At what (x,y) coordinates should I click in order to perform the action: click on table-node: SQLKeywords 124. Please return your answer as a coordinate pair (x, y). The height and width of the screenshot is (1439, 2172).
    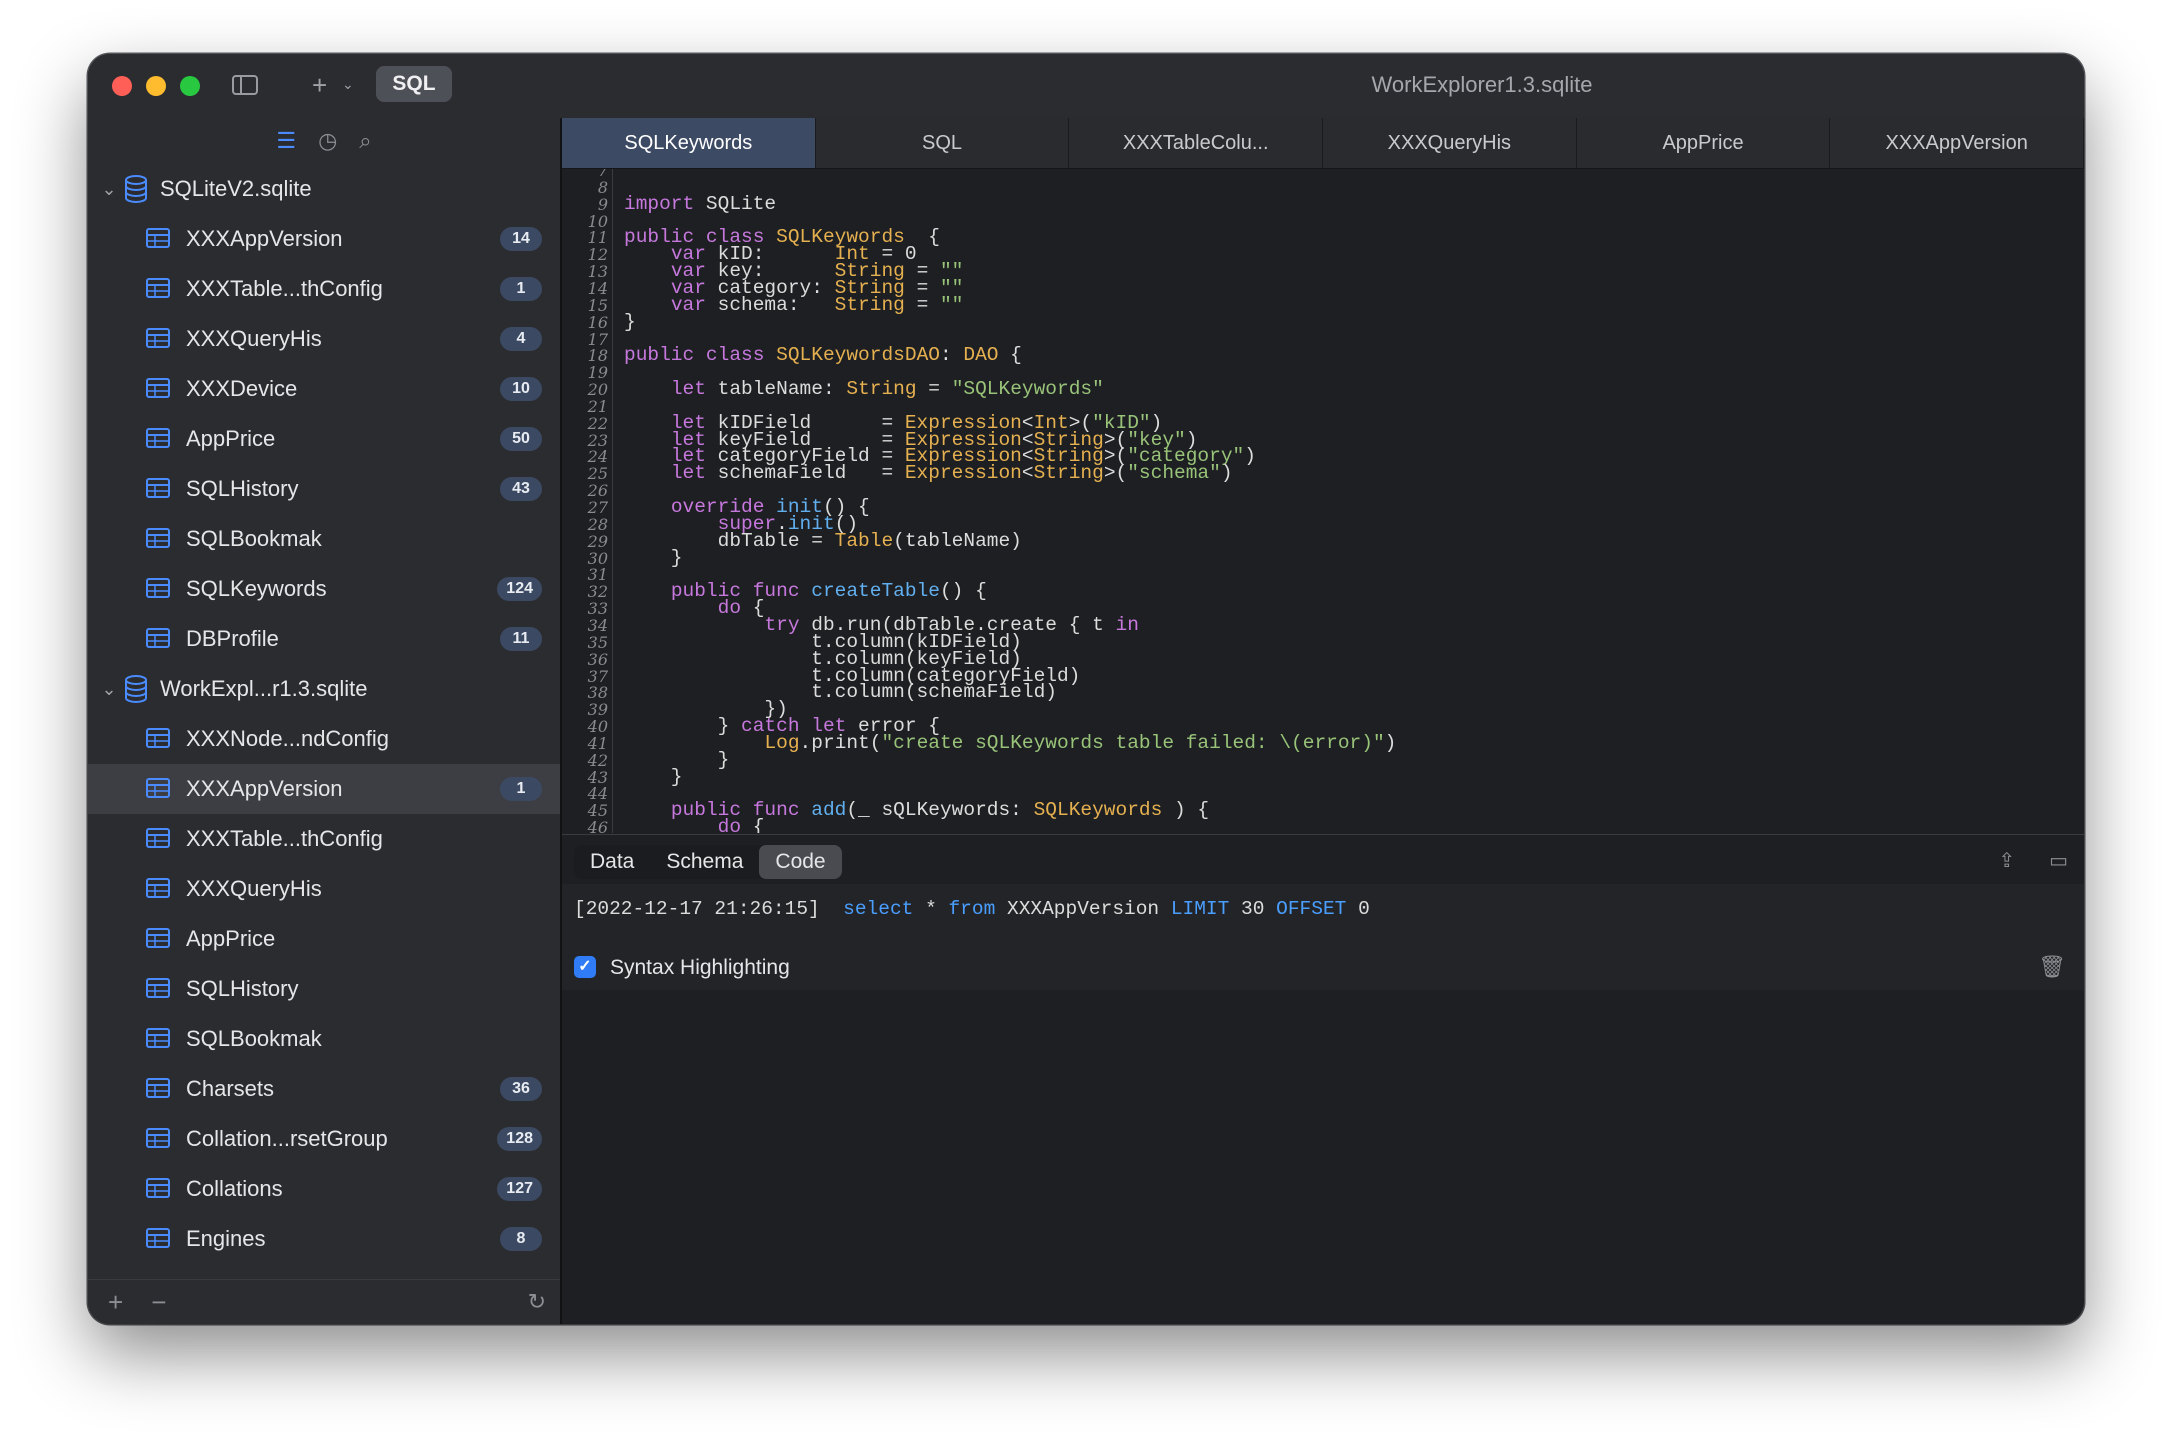
    Looking at the image, I should click on (324, 589).